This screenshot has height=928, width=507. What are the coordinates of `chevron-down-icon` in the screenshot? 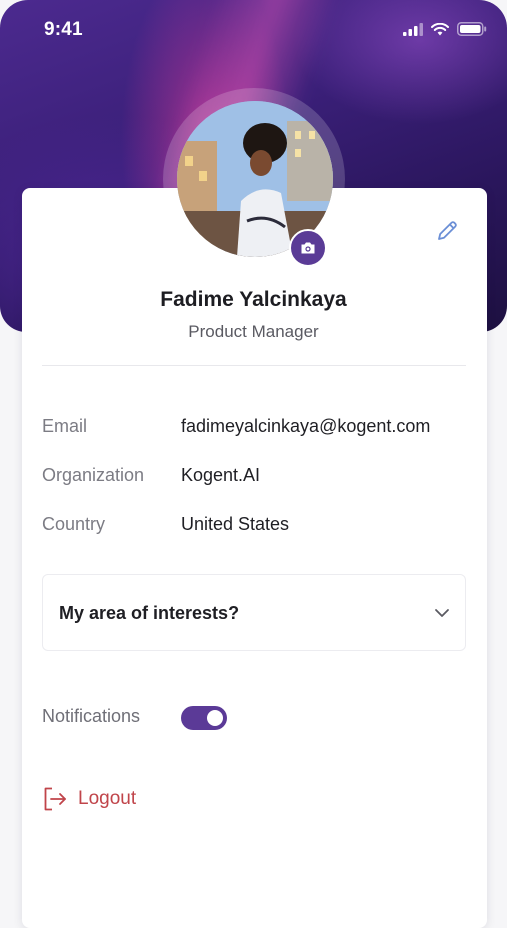 It's located at (442, 613).